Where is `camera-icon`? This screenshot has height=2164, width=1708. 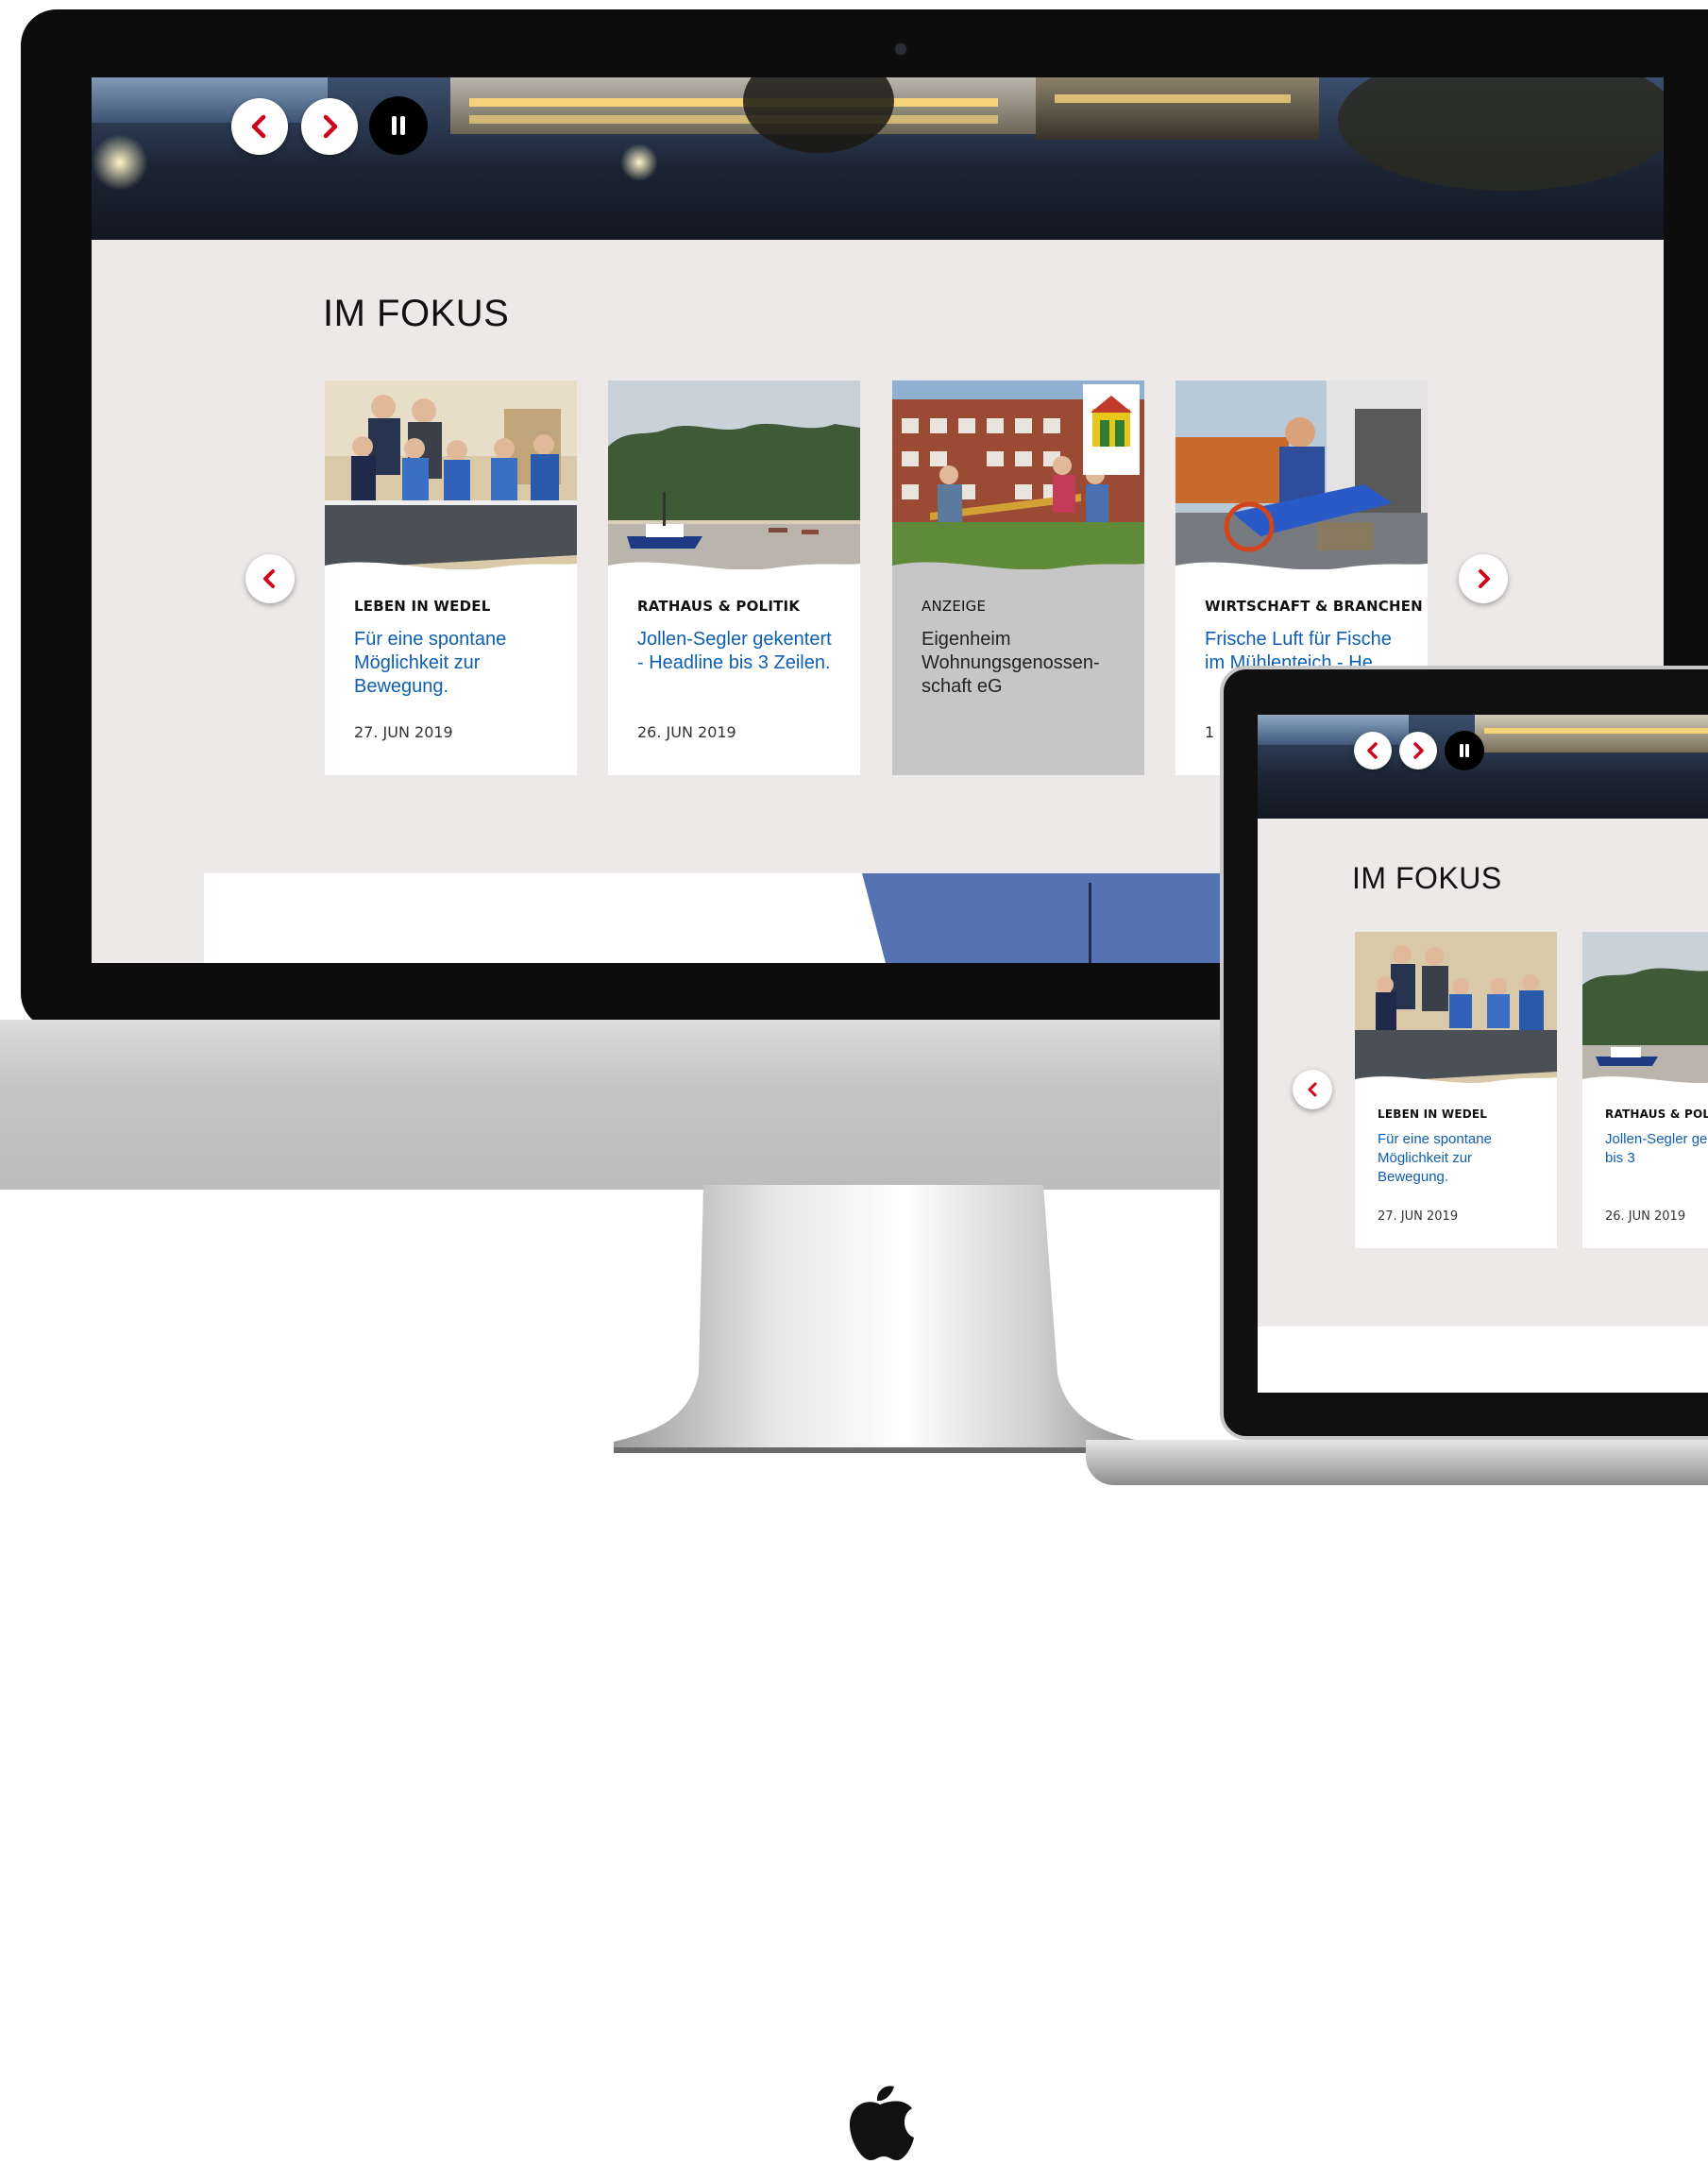 camera-icon is located at coordinates (900, 50).